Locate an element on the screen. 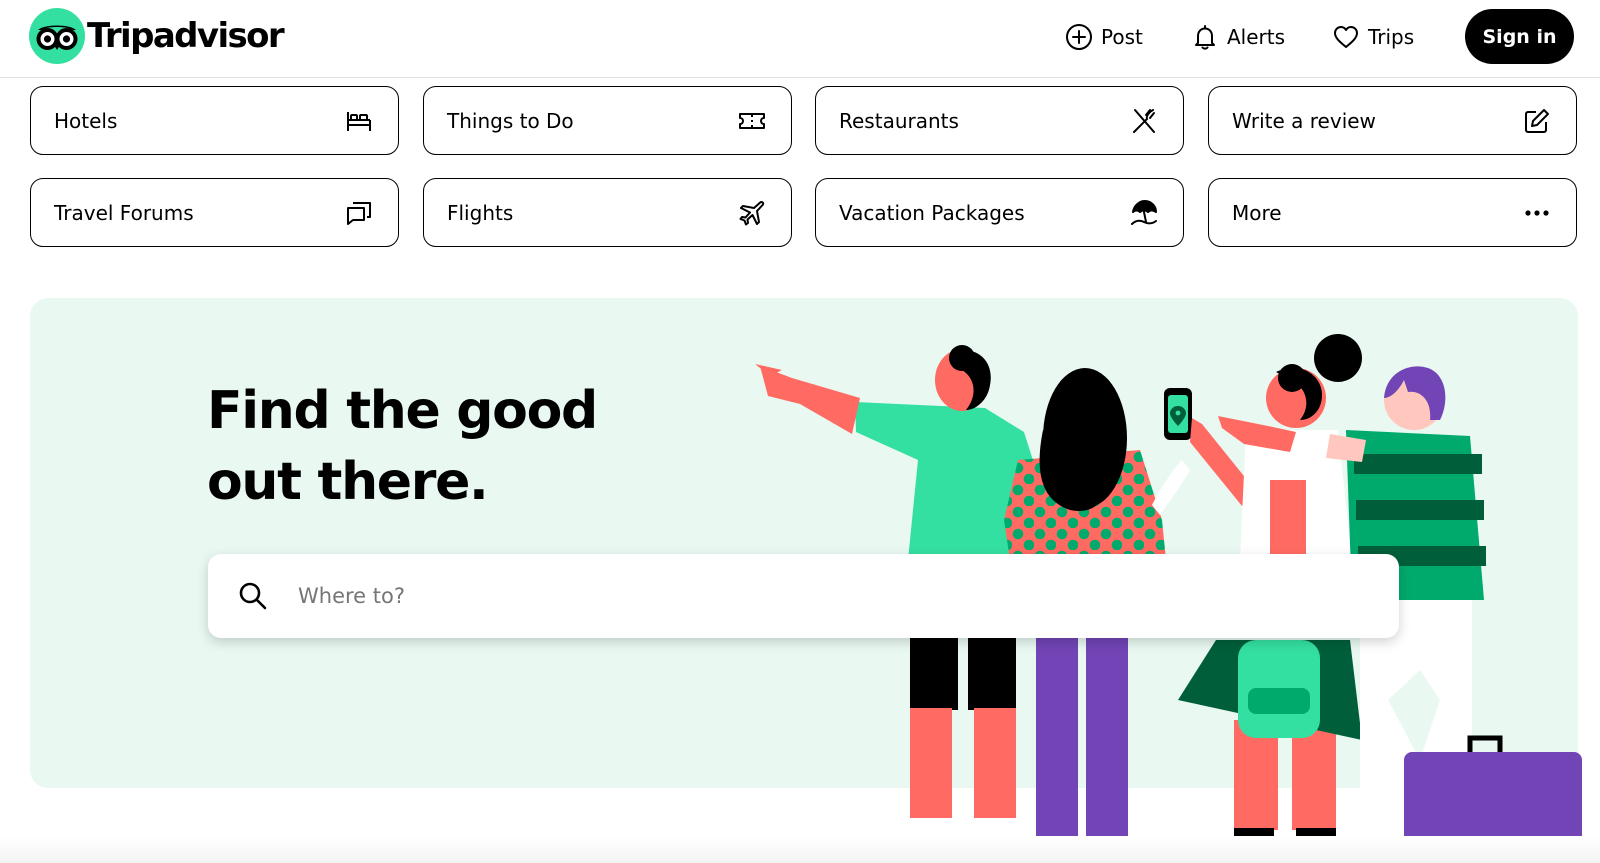 The image size is (1600, 863). category-label: Hotels is located at coordinates (86, 120).